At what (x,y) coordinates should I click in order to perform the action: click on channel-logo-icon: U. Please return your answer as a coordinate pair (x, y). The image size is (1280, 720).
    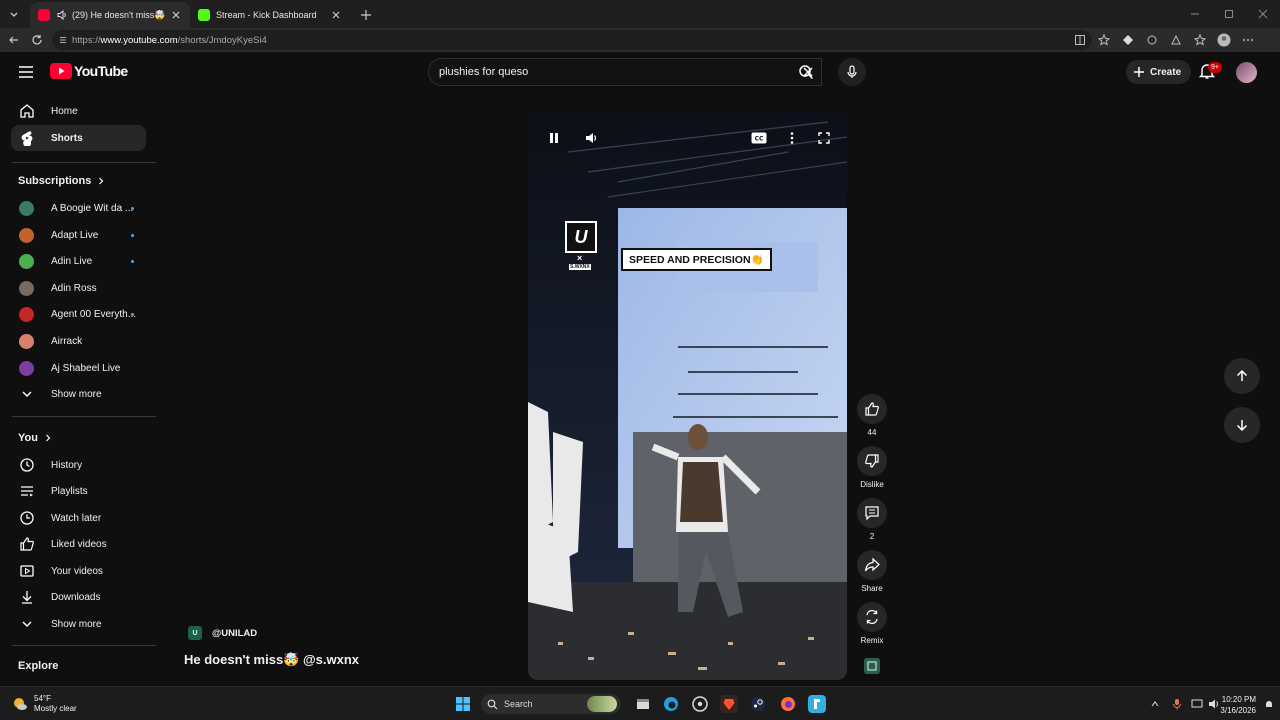
    Looking at the image, I should click on (195, 633).